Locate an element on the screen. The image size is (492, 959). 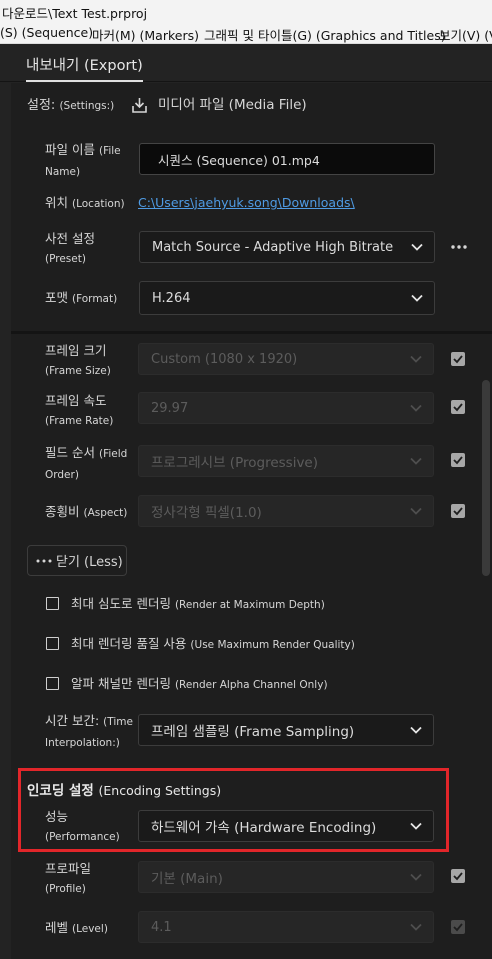
file-name-input: 시퀀스 (Sequence) 01.mp4 is located at coordinates (287, 159).